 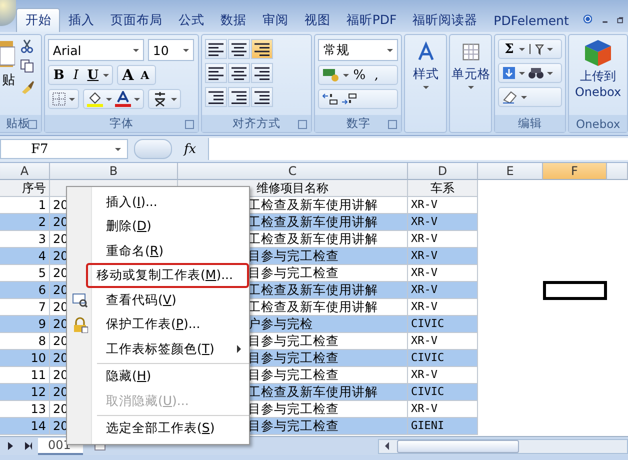 What do you see at coordinates (376, 75) in the screenshot?
I see `comma-button: ,` at bounding box center [376, 75].